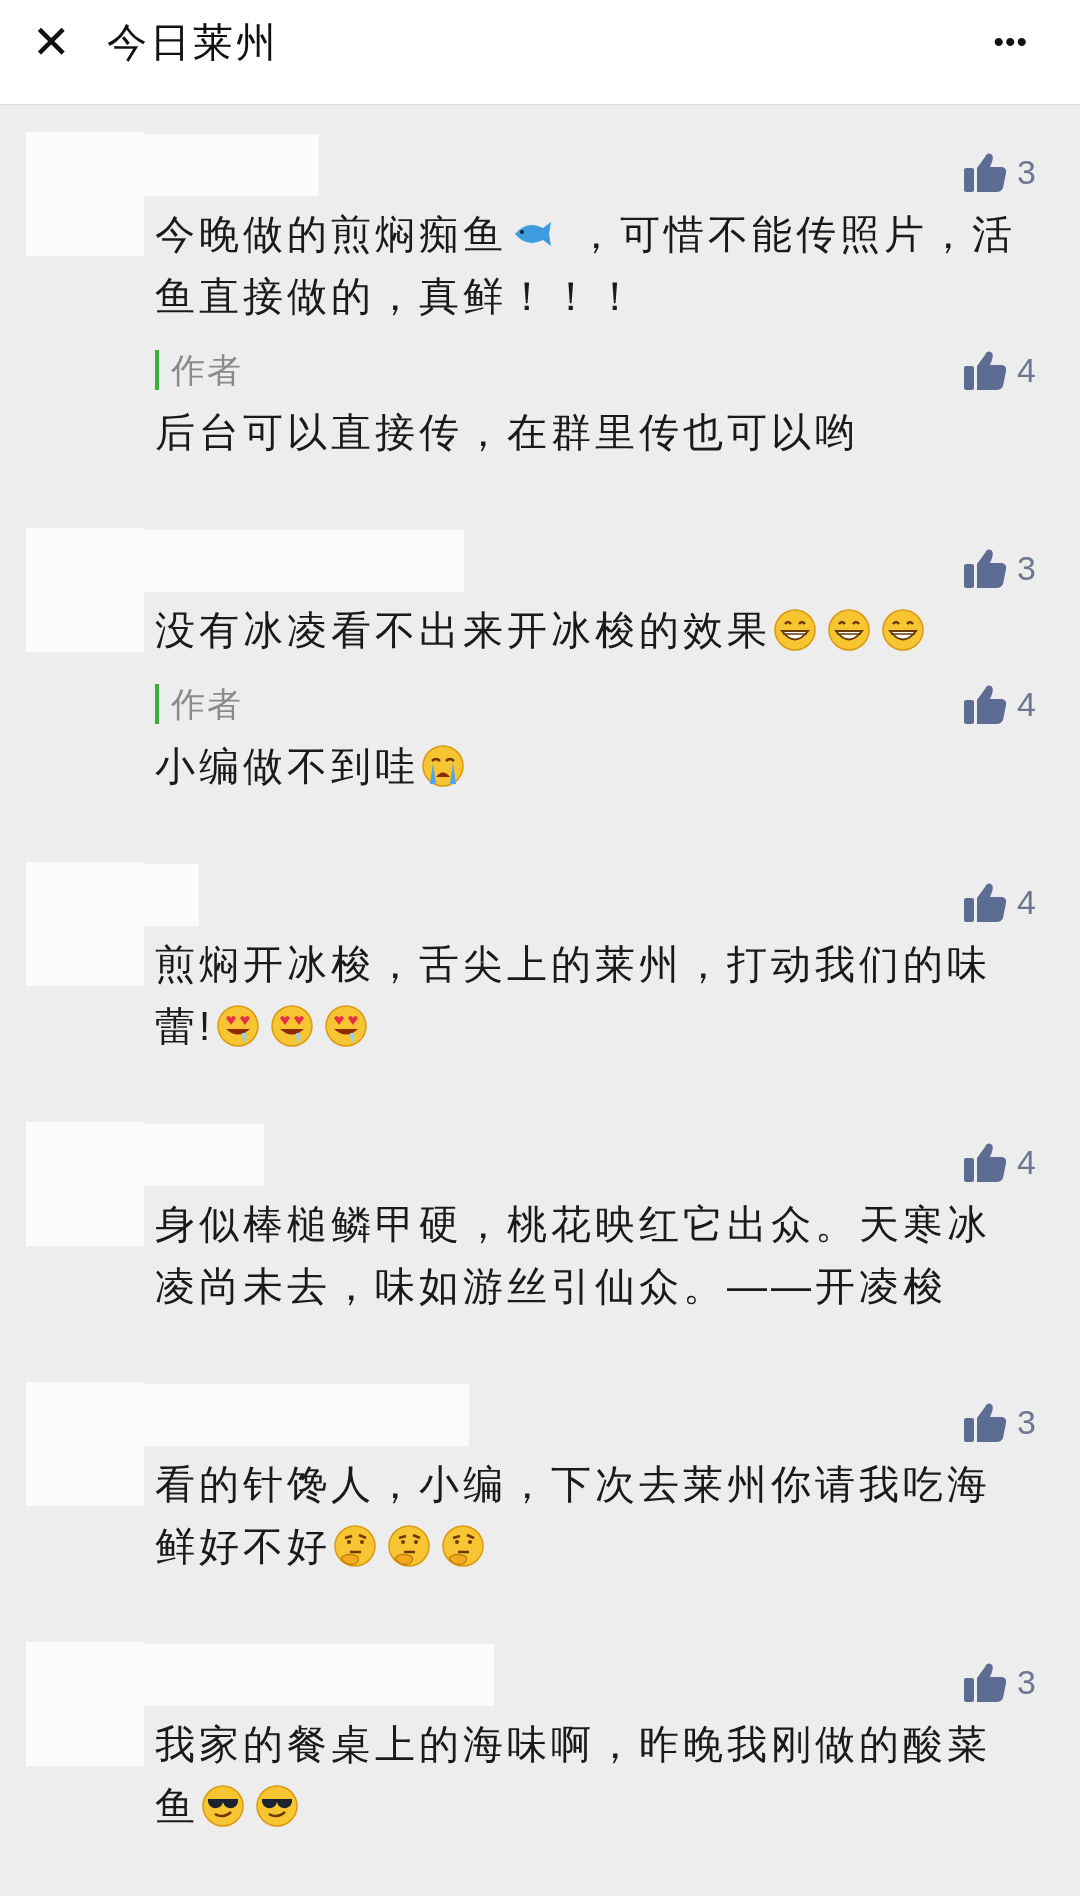  What do you see at coordinates (51, 42) in the screenshot?
I see `close-button: ✕` at bounding box center [51, 42].